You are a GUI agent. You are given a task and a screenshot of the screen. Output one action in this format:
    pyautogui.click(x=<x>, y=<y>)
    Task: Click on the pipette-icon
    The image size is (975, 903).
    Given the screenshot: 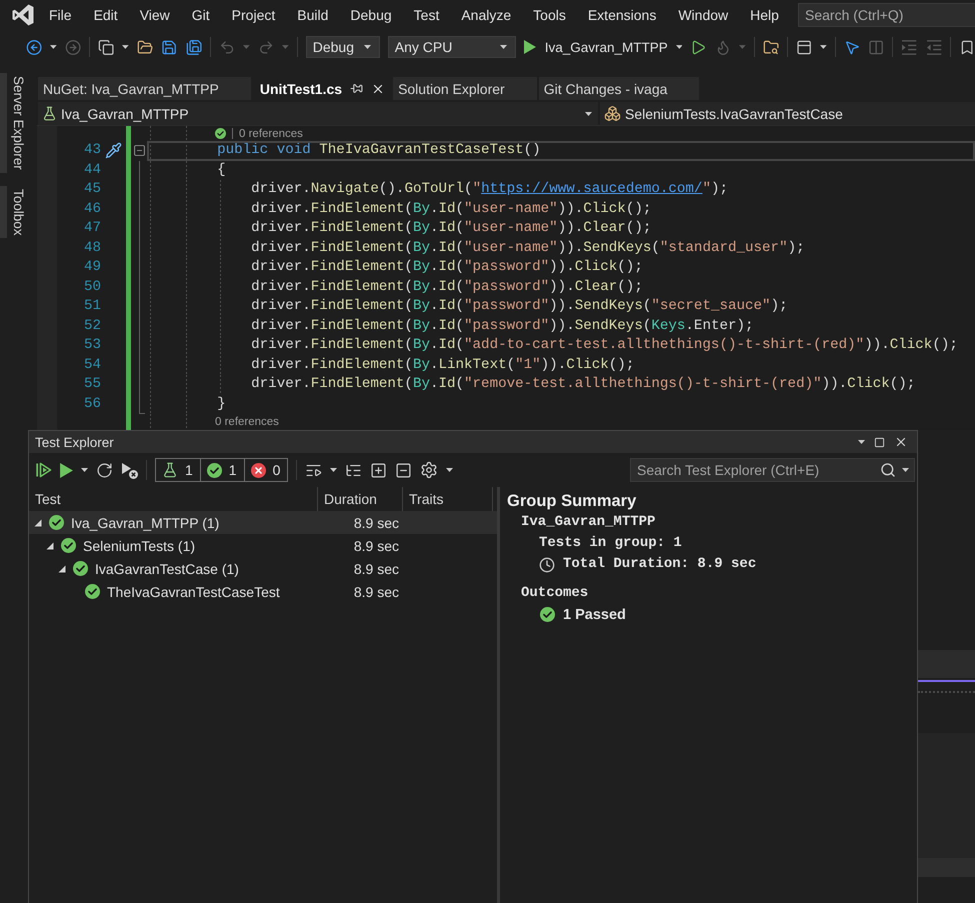 What is the action you would take?
    pyautogui.click(x=113, y=151)
    